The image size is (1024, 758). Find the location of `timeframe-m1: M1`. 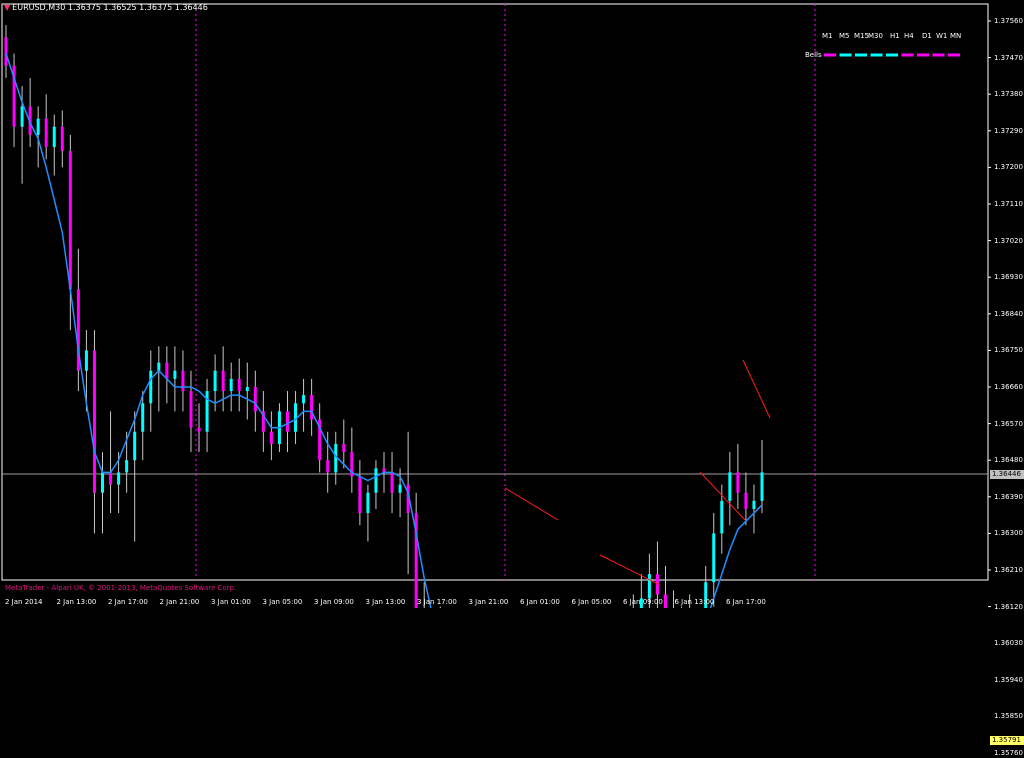

timeframe-m1: M1 is located at coordinates (827, 36).